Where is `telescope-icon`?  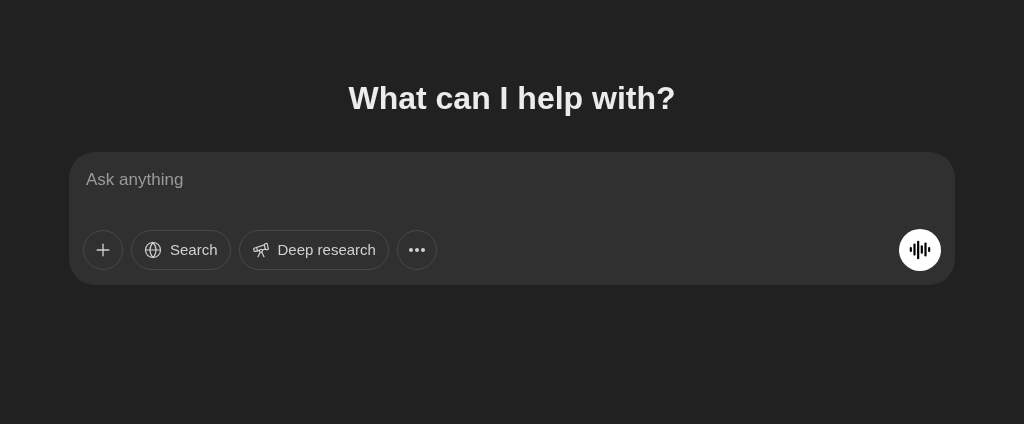
telescope-icon is located at coordinates (260, 250).